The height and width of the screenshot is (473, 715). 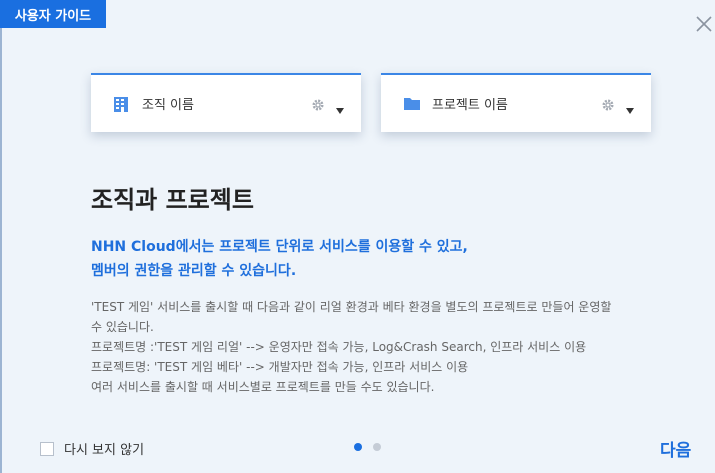 I want to click on lead-line: 멤버의 권한을 관리할 수 있습니다., so click(x=194, y=271).